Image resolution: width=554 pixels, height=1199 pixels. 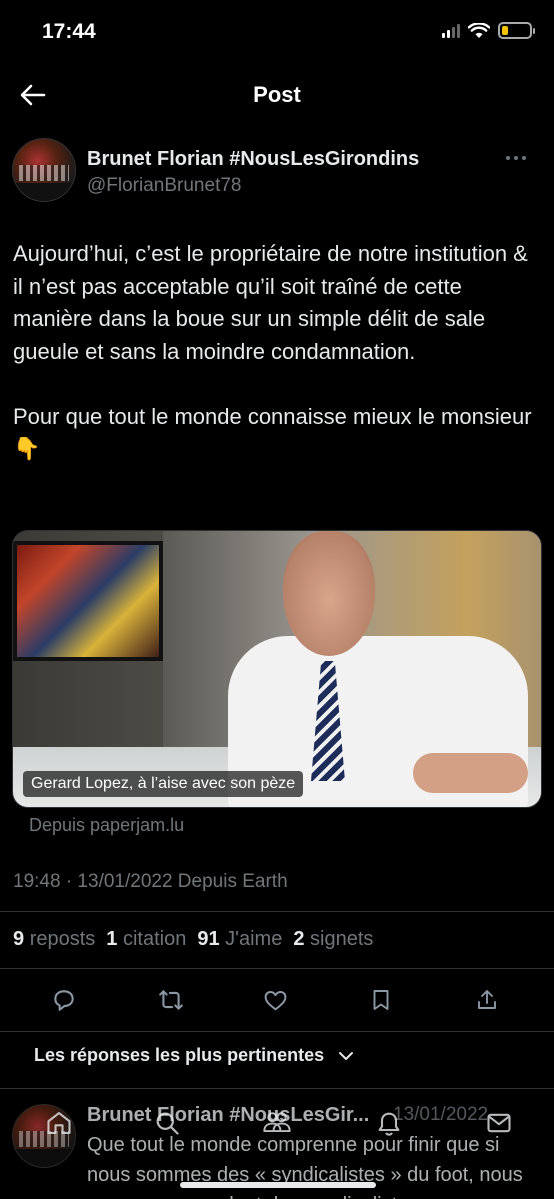 I want to click on reposts-stat: 9 reposts, so click(x=54, y=939).